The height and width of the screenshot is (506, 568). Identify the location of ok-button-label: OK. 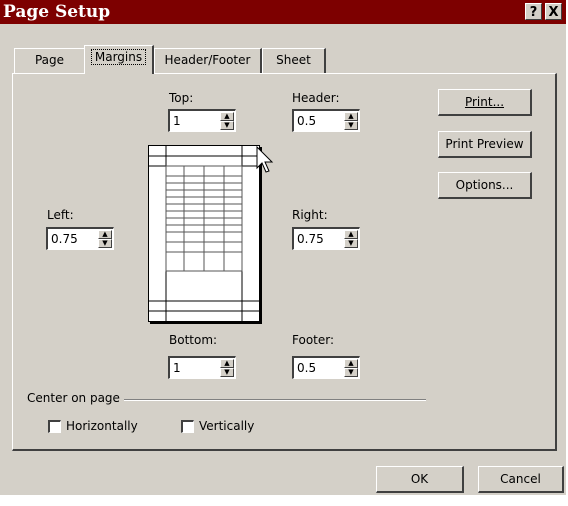
(419, 479).